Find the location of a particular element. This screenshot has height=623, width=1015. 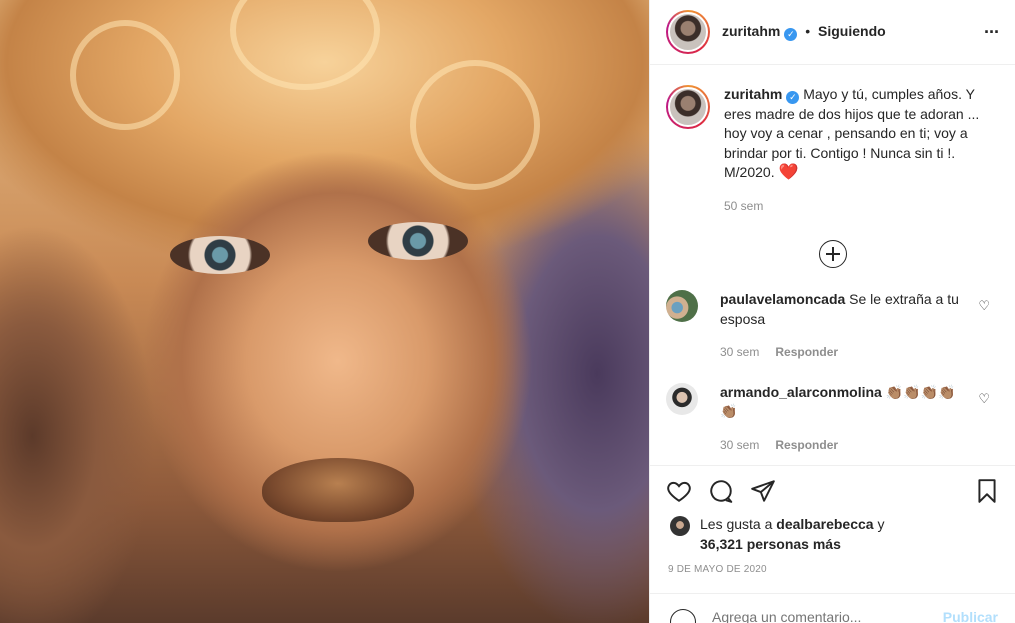

action-bar is located at coordinates (832, 485).